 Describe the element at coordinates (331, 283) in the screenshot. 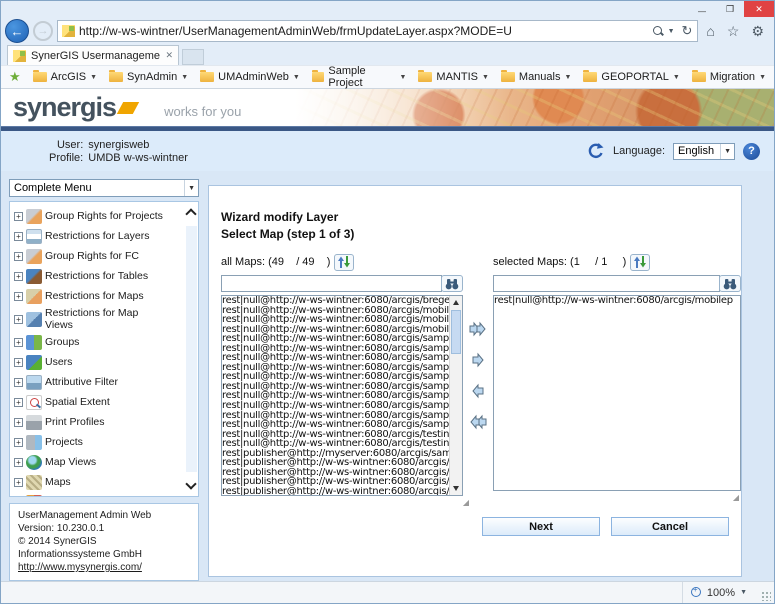

I see `all-maps-filter-input` at that location.